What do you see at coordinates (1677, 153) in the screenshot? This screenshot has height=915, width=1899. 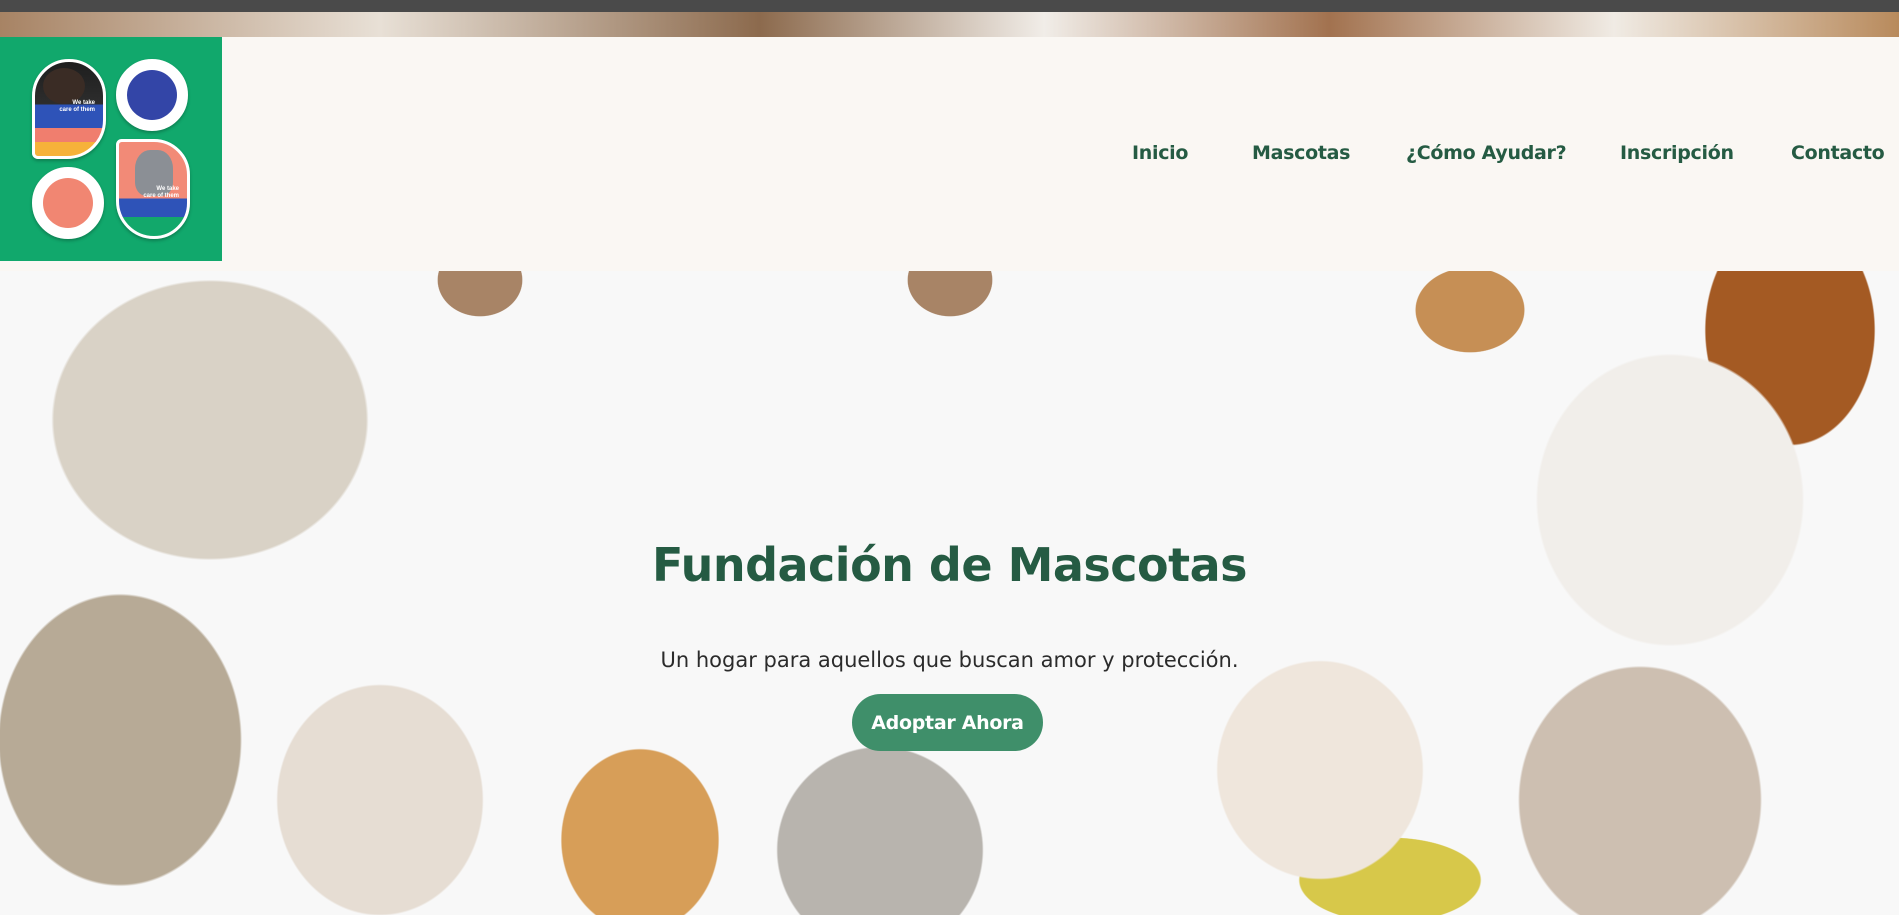 I see `nav-item-inscripcion: Inscripción` at bounding box center [1677, 153].